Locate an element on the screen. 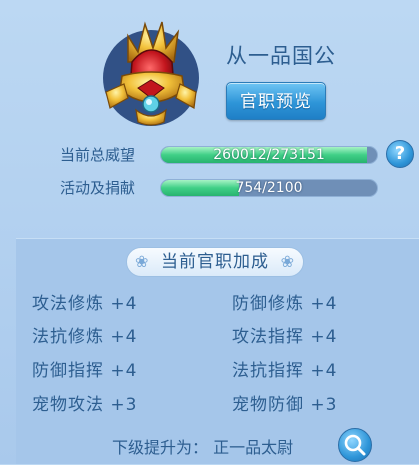  bonus-item: 宠物防御 +3 is located at coordinates (285, 405).